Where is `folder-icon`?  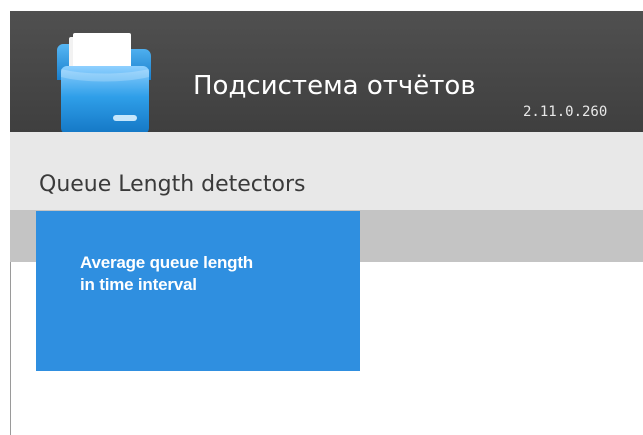 folder-icon is located at coordinates (104, 83).